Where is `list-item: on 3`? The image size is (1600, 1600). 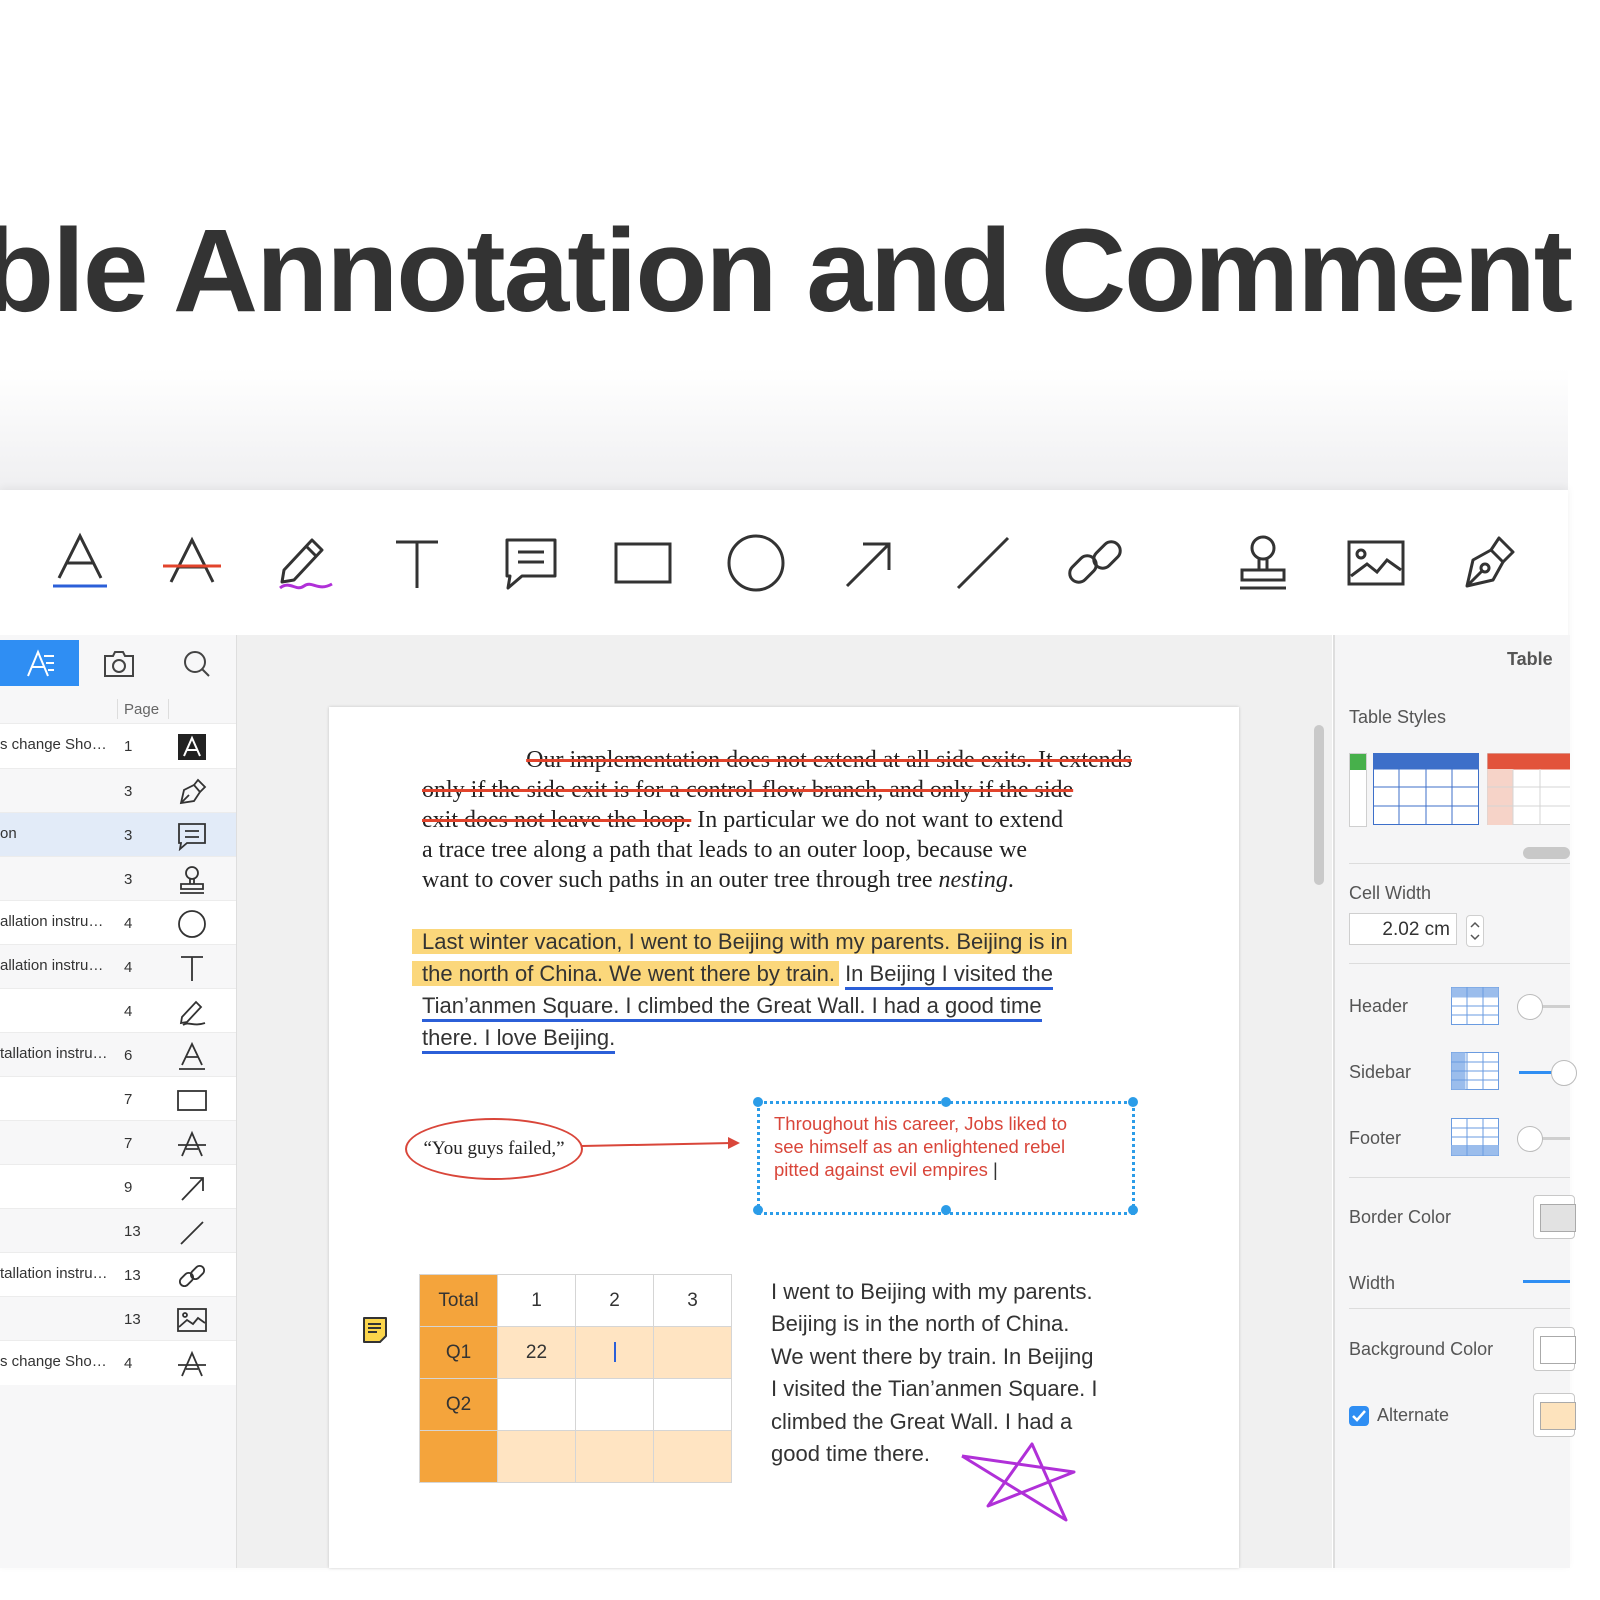
list-item: on 3 is located at coordinates (118, 834).